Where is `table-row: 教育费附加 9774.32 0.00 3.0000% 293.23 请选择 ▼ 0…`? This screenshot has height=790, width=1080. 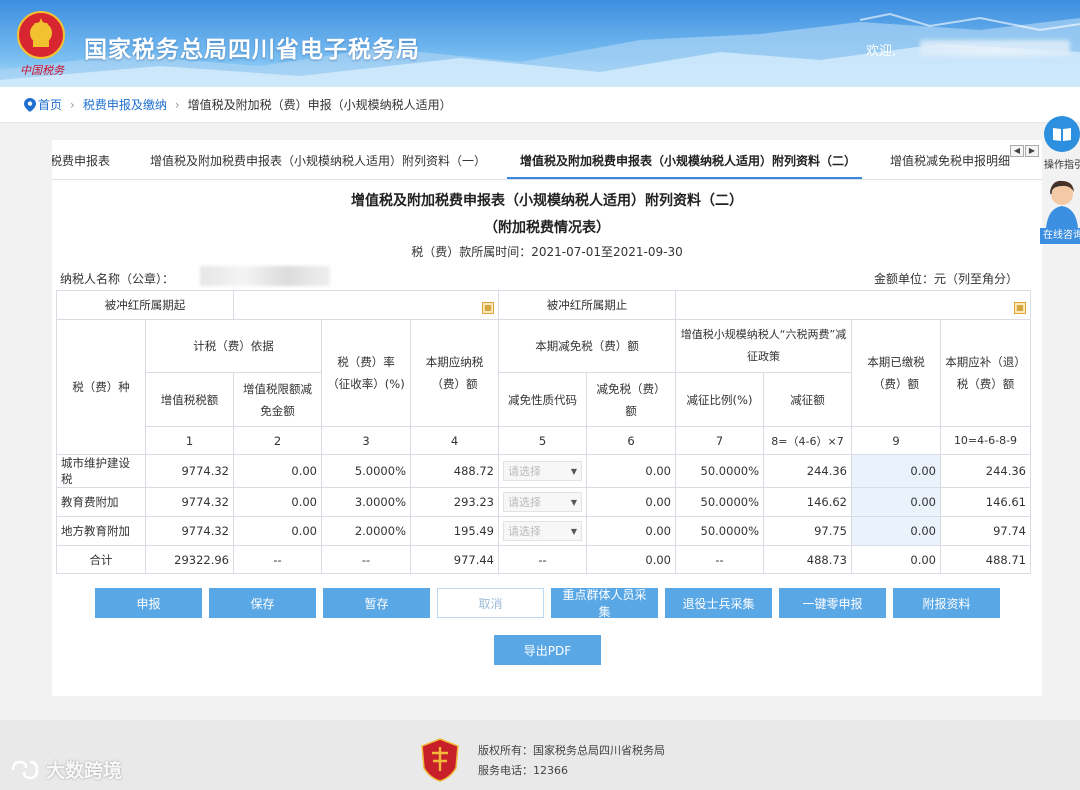
table-row: 教育费附加 9774.32 0.00 3.0000% 293.23 请选择 ▼ 0… is located at coordinates (543, 502).